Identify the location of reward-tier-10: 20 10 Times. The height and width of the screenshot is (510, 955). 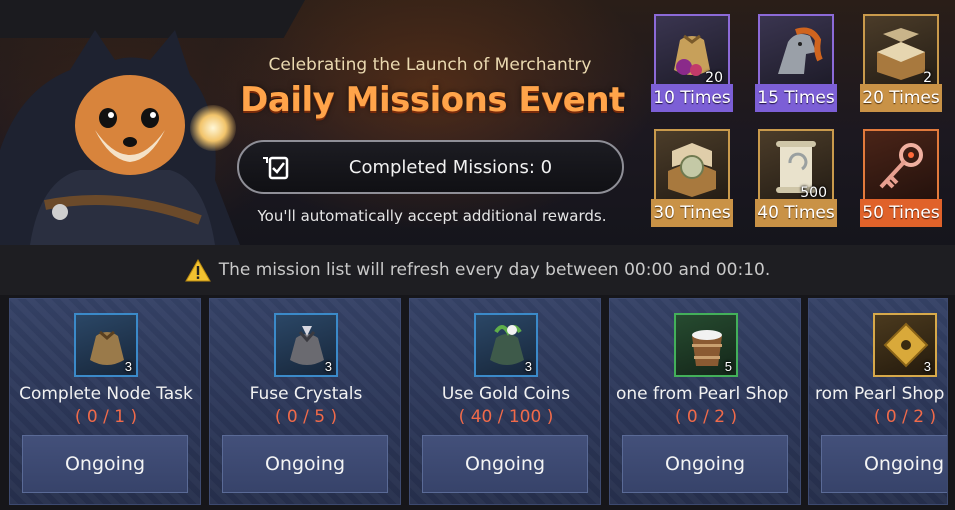
(692, 64).